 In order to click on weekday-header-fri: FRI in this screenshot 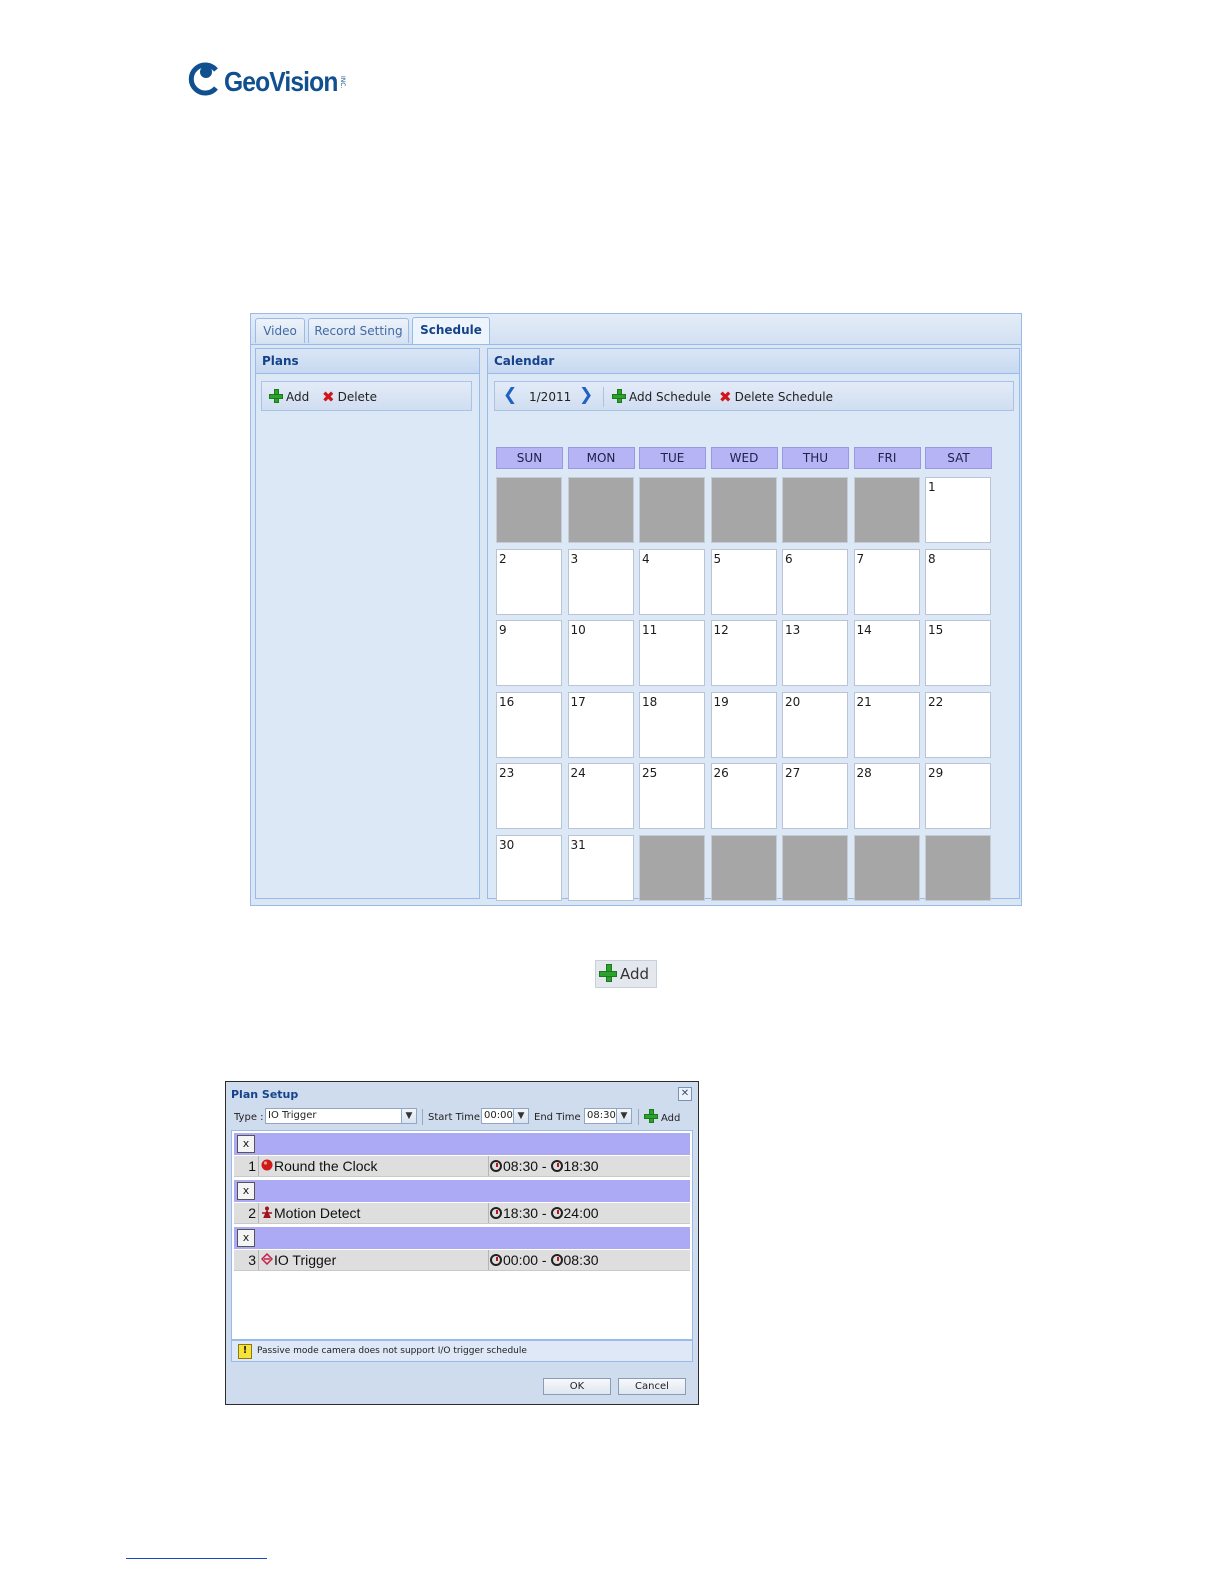, I will do `click(887, 458)`.